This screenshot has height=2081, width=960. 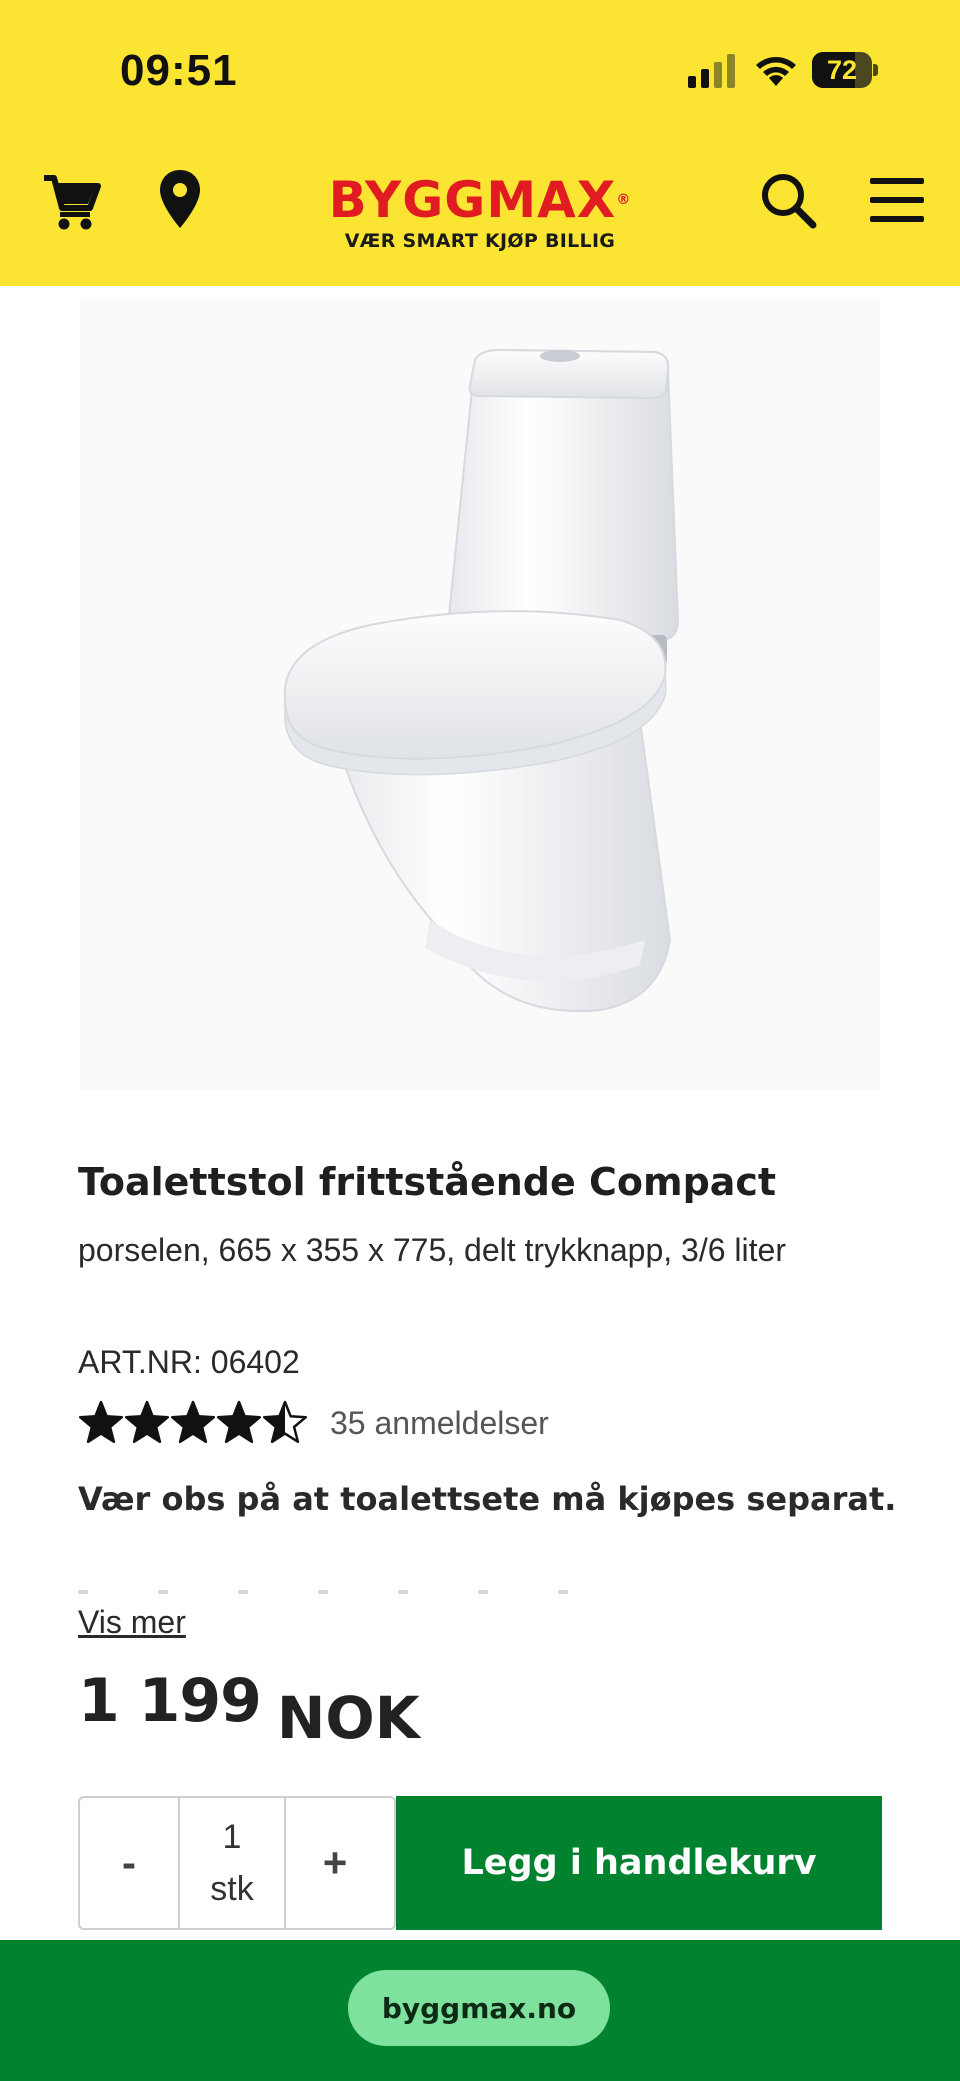 I want to click on quantity-unit: stk, so click(x=232, y=1889).